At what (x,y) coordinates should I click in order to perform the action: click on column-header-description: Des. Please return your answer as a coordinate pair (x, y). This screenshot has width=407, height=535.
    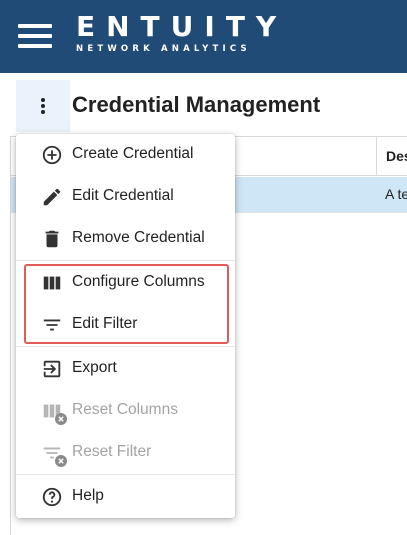
    Looking at the image, I should click on (391, 156).